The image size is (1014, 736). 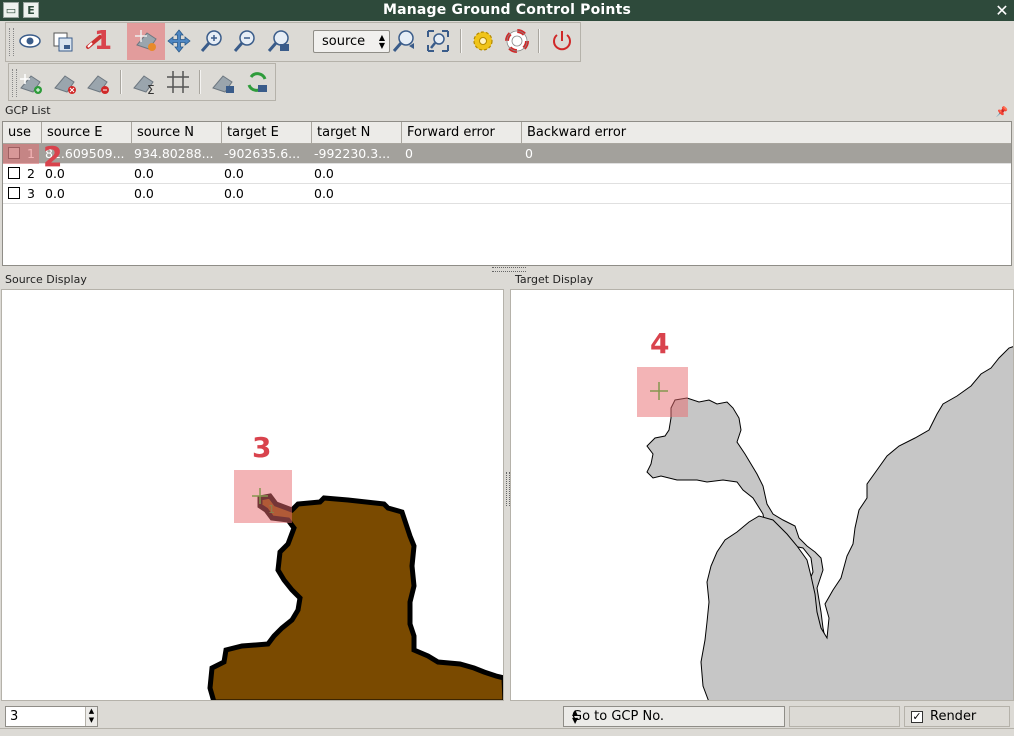 I want to click on render-checkbox: ✓, so click(x=917, y=717).